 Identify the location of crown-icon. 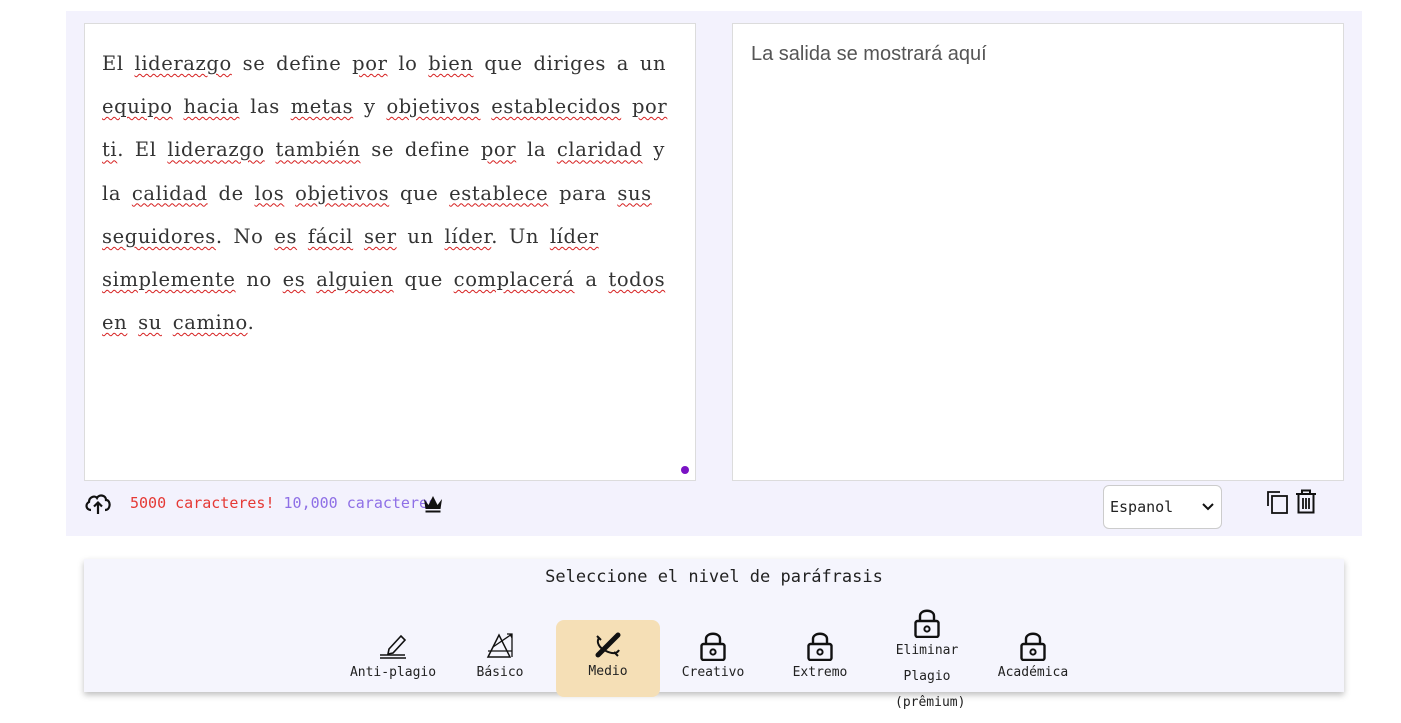
(433, 503).